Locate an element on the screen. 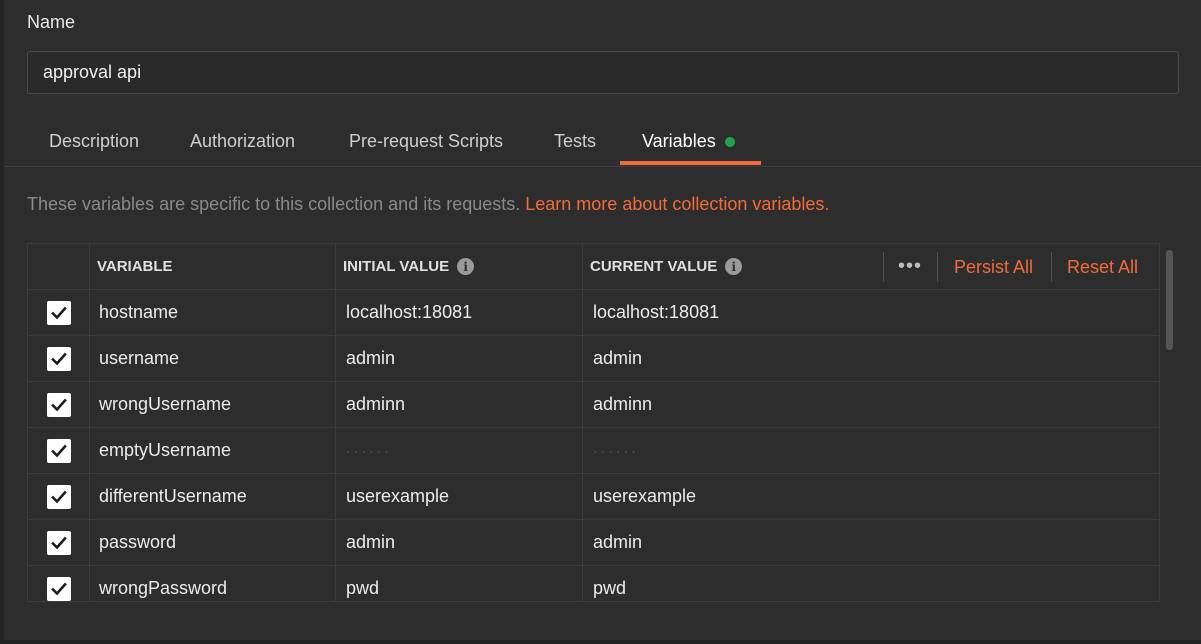 This screenshot has height=644, width=1201. table-row: username admin admin is located at coordinates (593, 359).